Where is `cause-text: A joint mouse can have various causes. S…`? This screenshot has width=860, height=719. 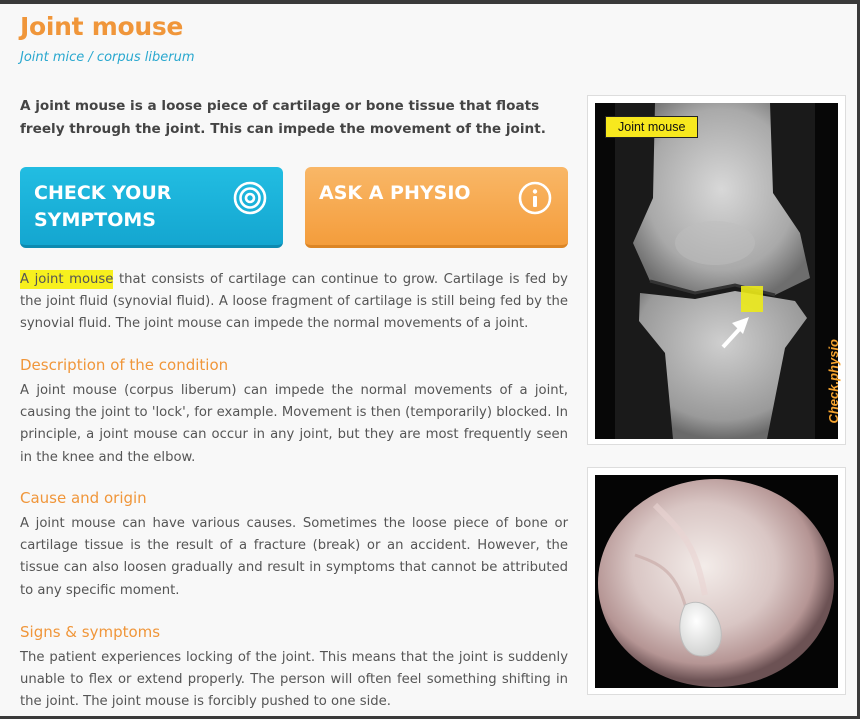 cause-text: A joint mouse can have various causes. S… is located at coordinates (294, 557).